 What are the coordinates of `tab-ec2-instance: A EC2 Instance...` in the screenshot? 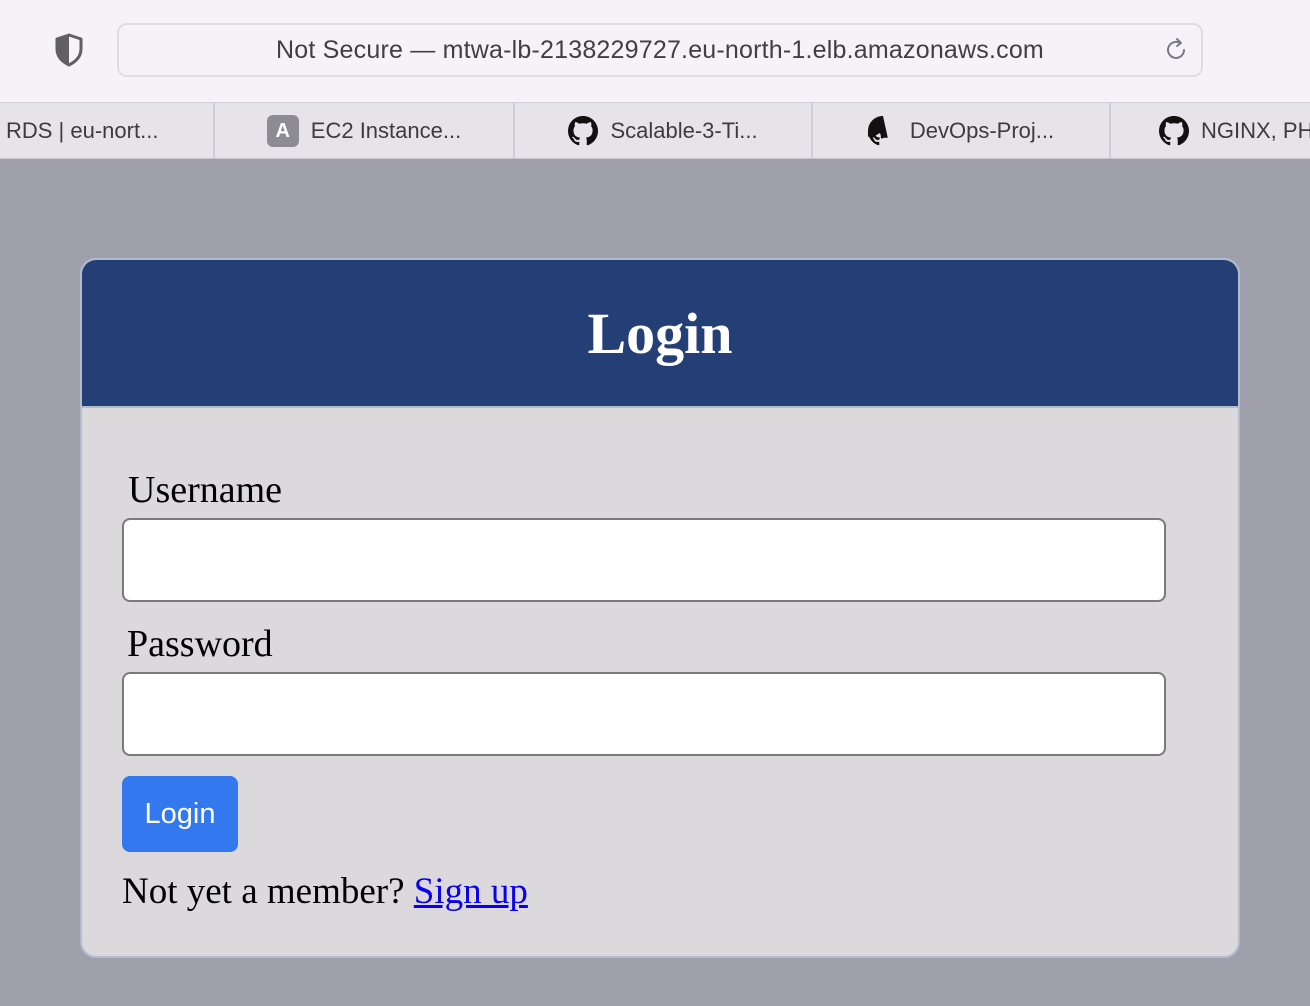 It's located at (365, 130).